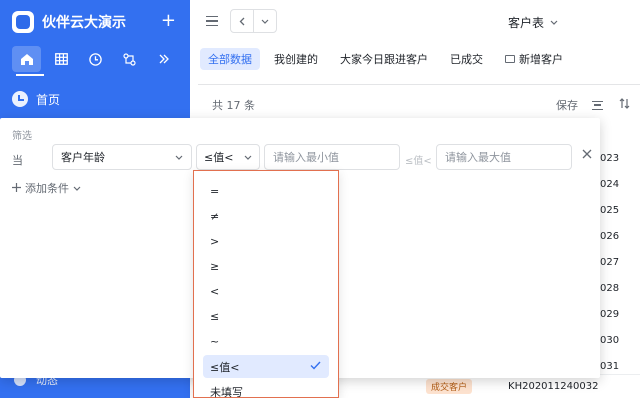 This screenshot has height=398, width=640. I want to click on view-tabs: 全部数据 我创建的 大家今日跟进客户 已成交 新增客户, so click(388, 59).